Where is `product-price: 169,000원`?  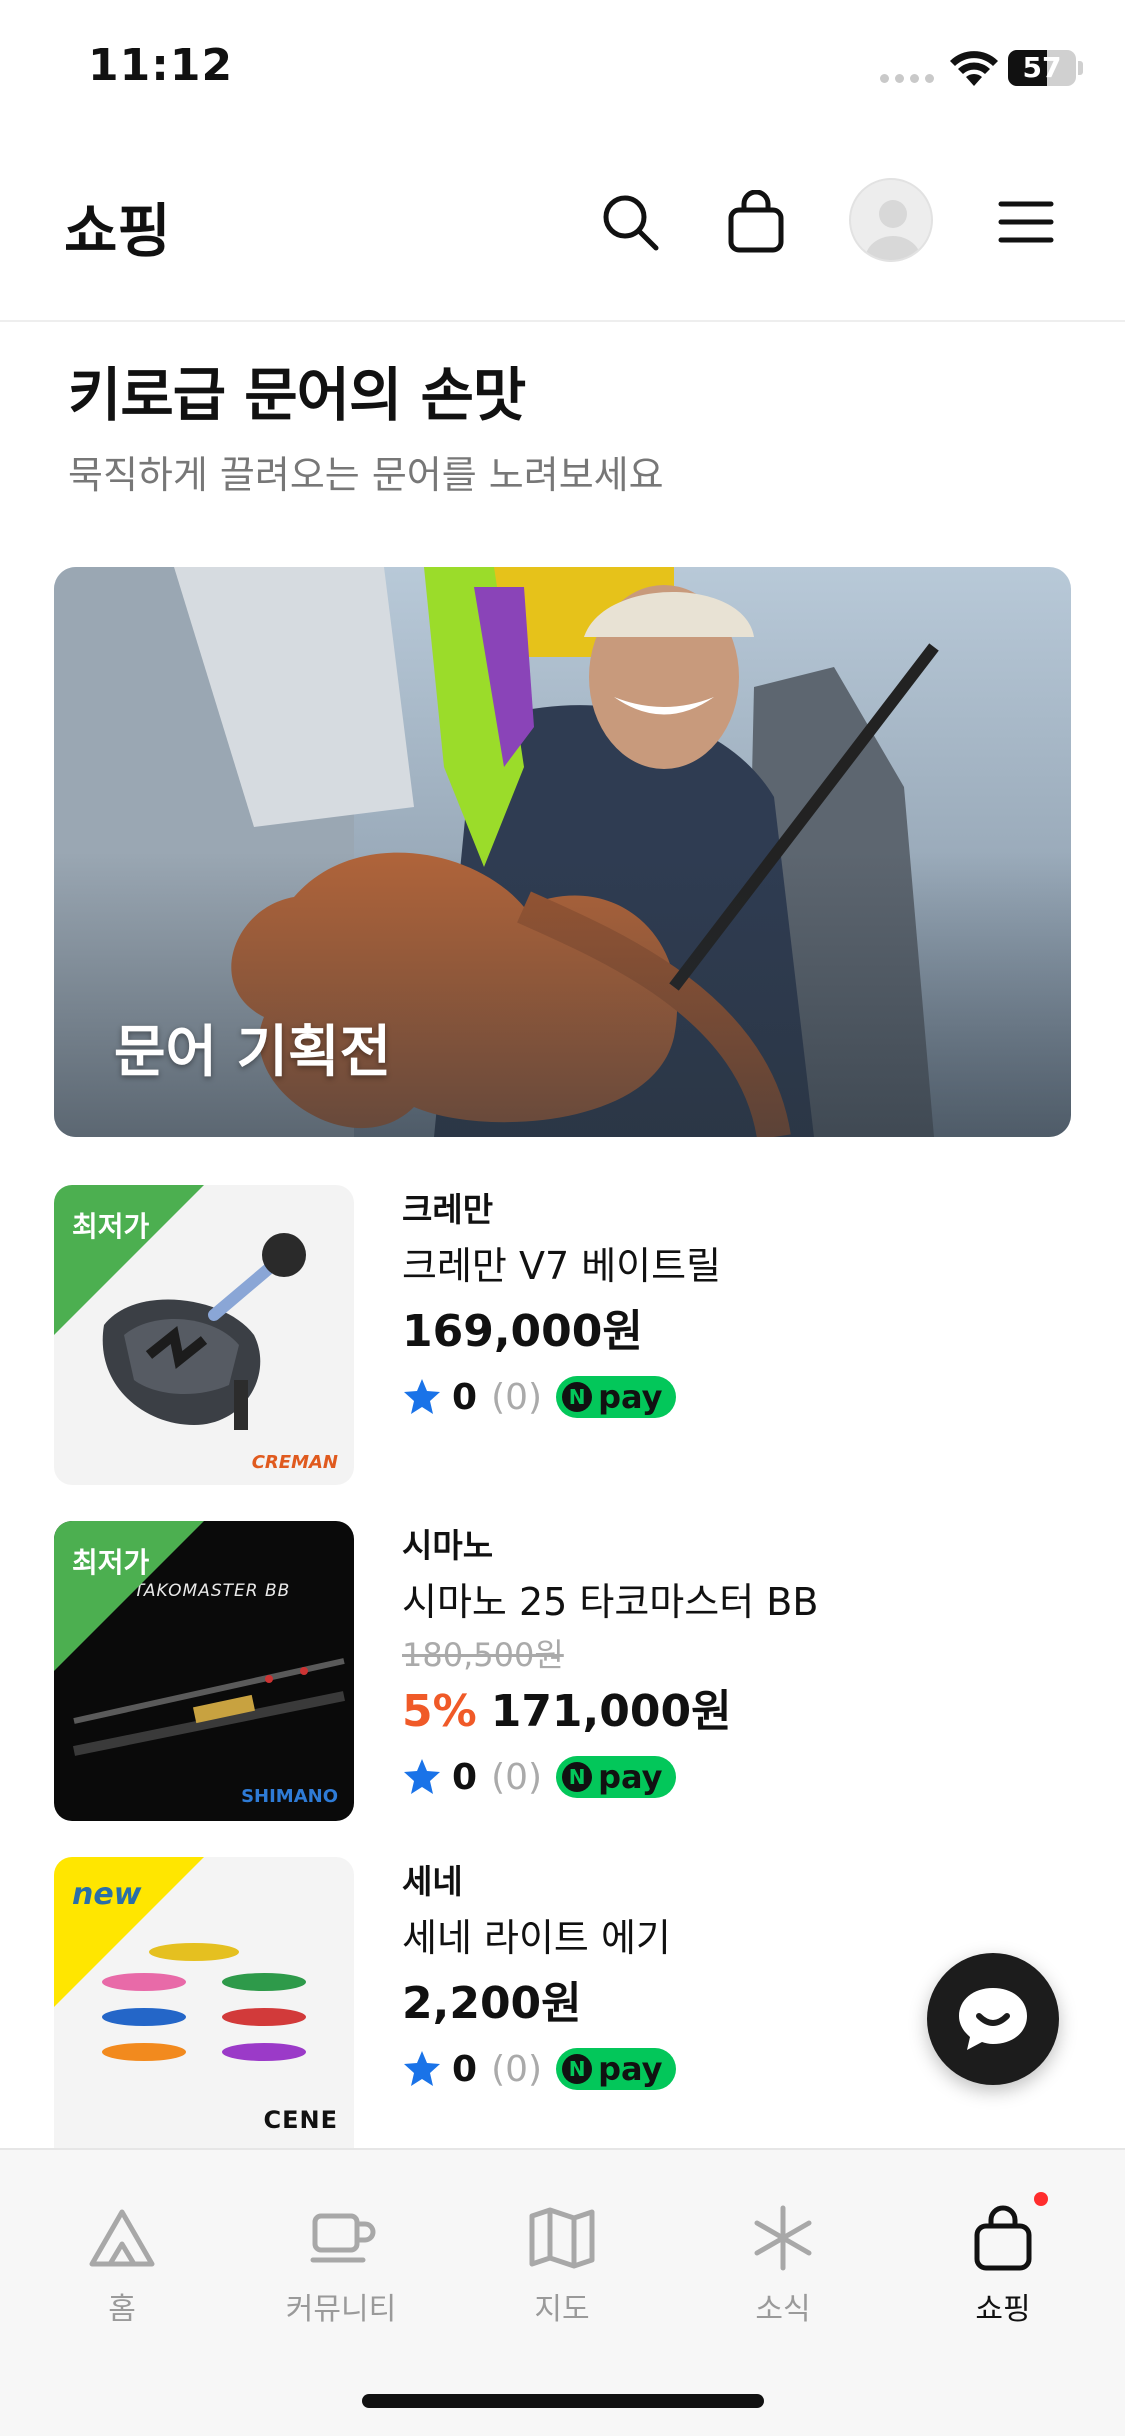 product-price: 169,000원 is located at coordinates (522, 1331).